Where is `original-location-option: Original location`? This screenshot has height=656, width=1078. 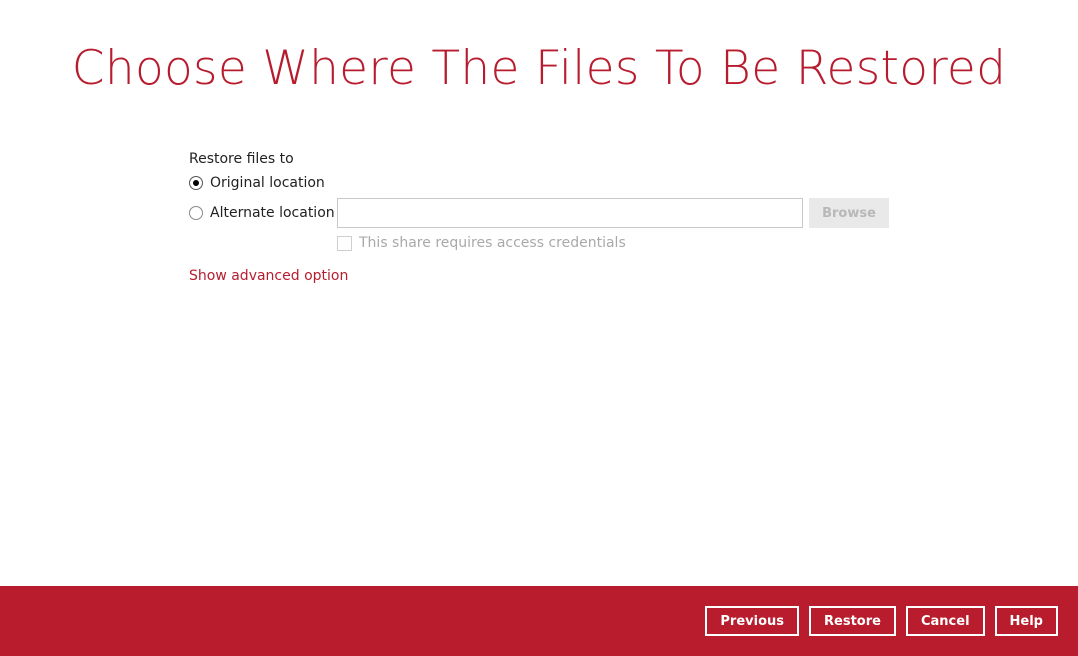
original-location-option: Original location is located at coordinates (257, 183).